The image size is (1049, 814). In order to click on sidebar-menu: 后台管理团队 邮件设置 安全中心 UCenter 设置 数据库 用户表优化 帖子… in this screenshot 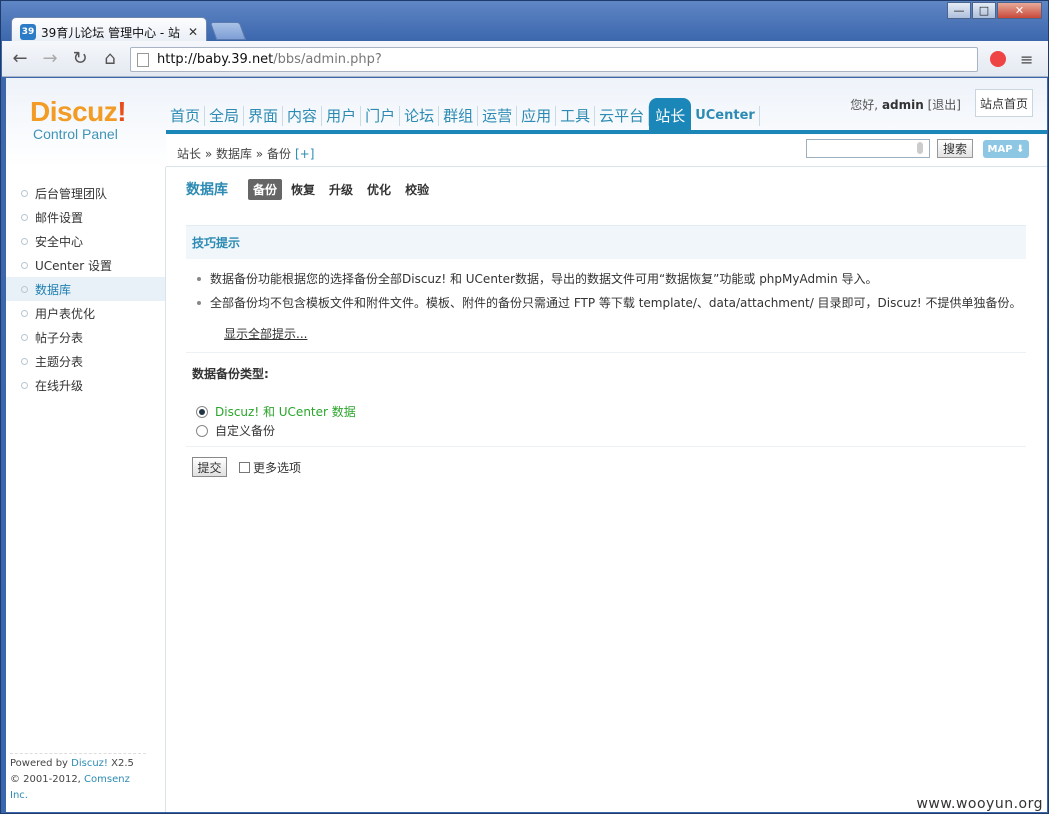, I will do `click(85, 289)`.